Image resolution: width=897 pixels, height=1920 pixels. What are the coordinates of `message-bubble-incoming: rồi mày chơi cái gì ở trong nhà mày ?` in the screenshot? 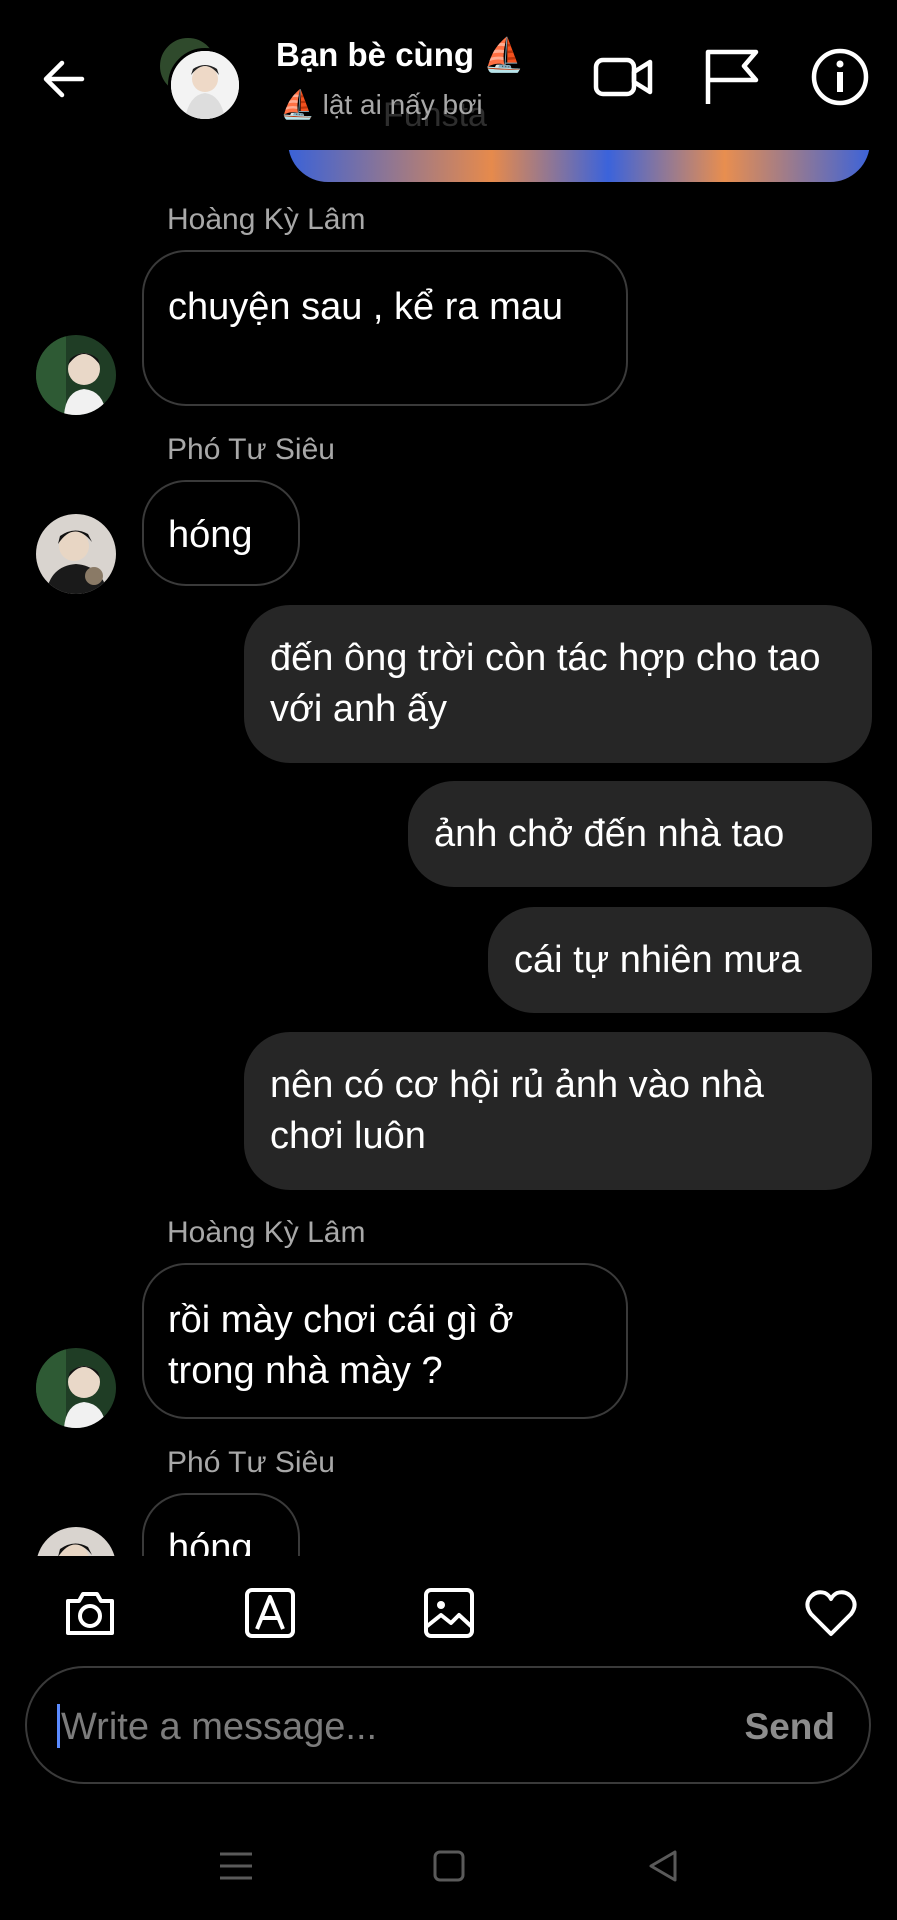 It's located at (385, 1341).